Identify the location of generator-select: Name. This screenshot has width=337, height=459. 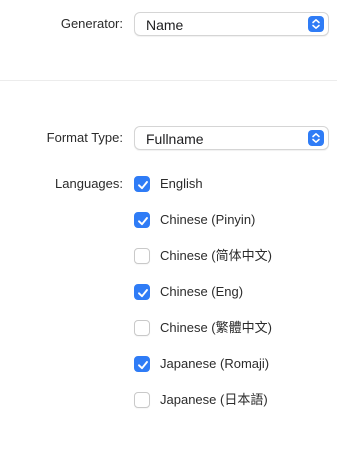
(231, 24).